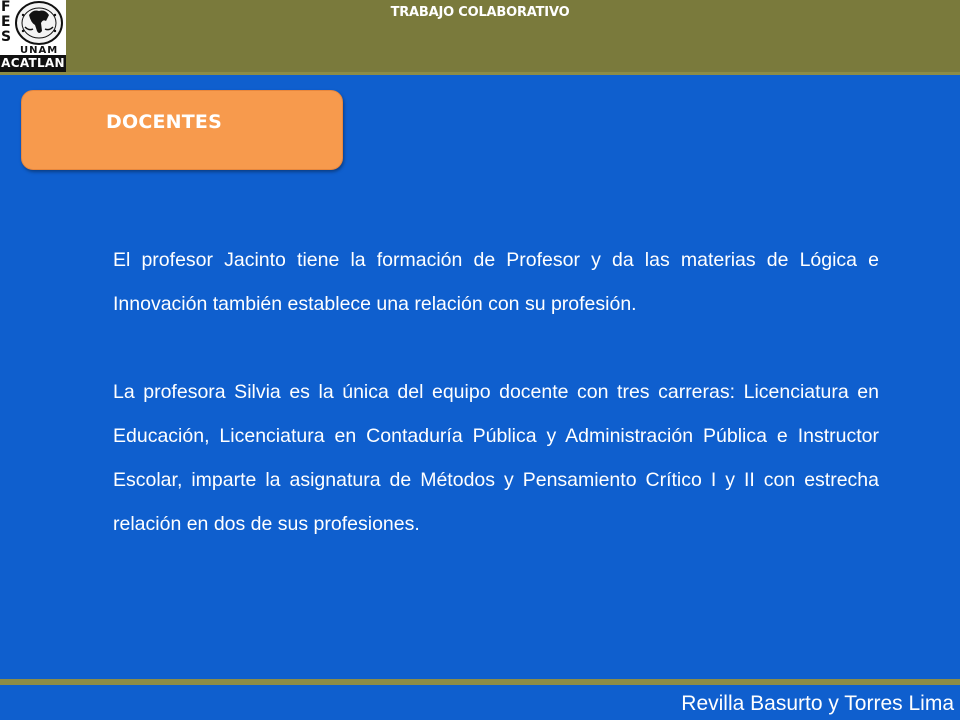 This screenshot has height=720, width=960. I want to click on logo-letter-e: E, so click(6, 22).